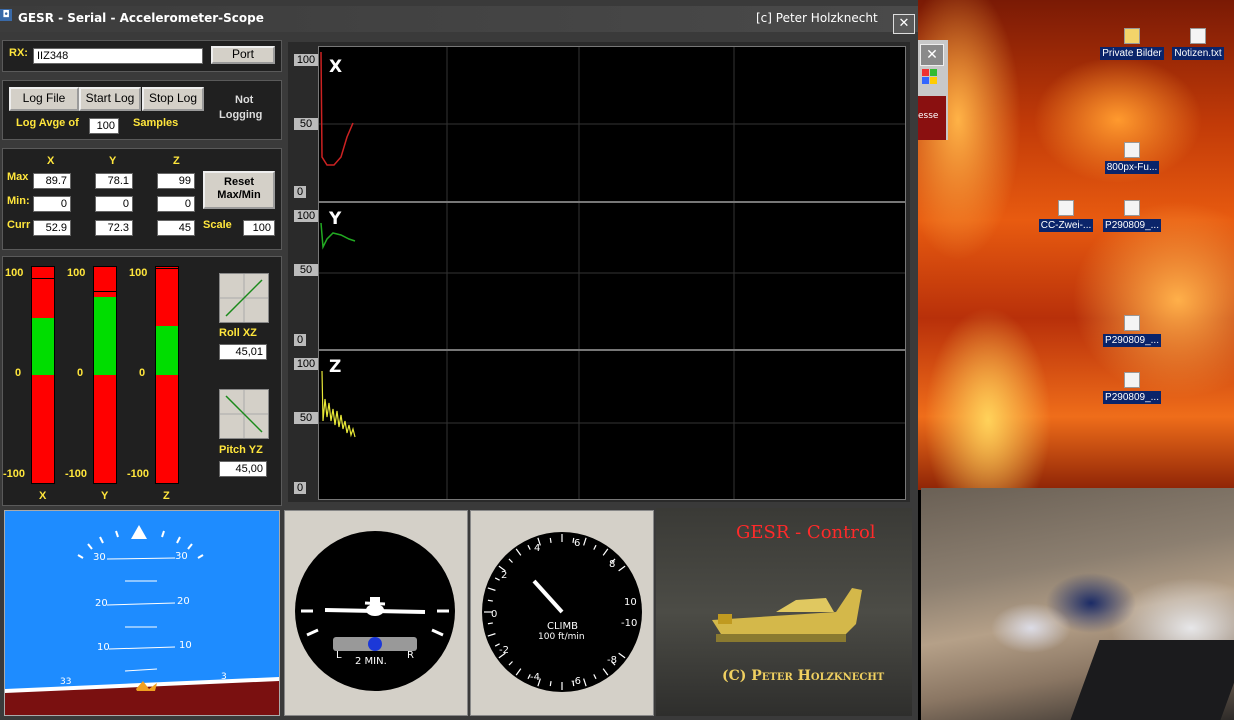 This screenshot has width=1234, height=720. What do you see at coordinates (241, 115) in the screenshot?
I see `logging-status-line2: Logging` at bounding box center [241, 115].